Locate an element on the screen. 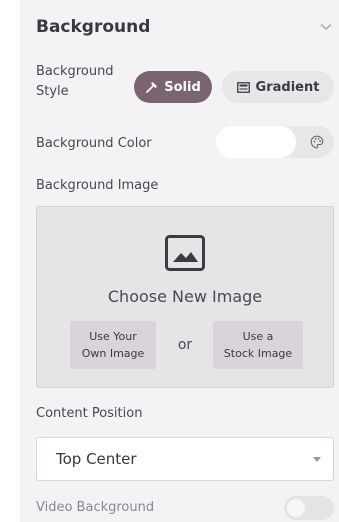 This screenshot has height=522, width=339. background-section-header: Background is located at coordinates (184, 27).